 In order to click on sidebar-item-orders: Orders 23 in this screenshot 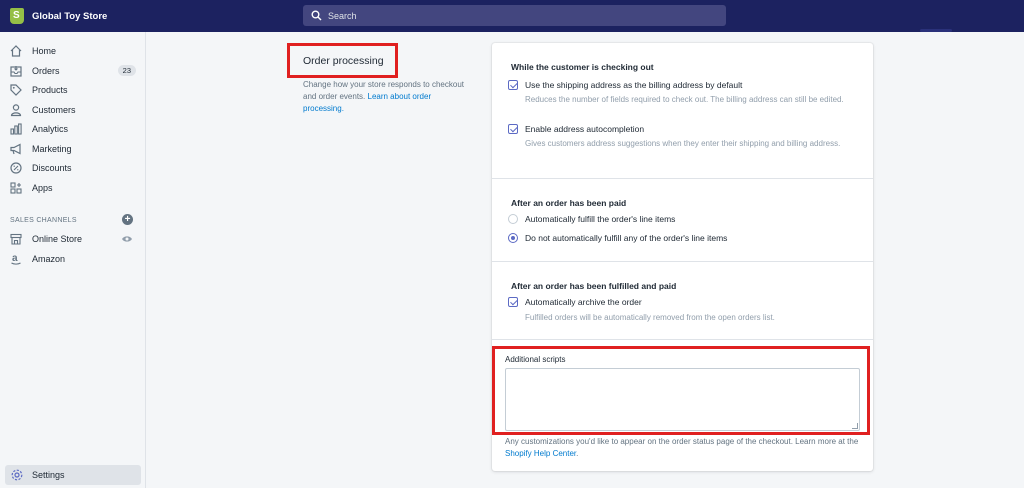, I will do `click(73, 71)`.